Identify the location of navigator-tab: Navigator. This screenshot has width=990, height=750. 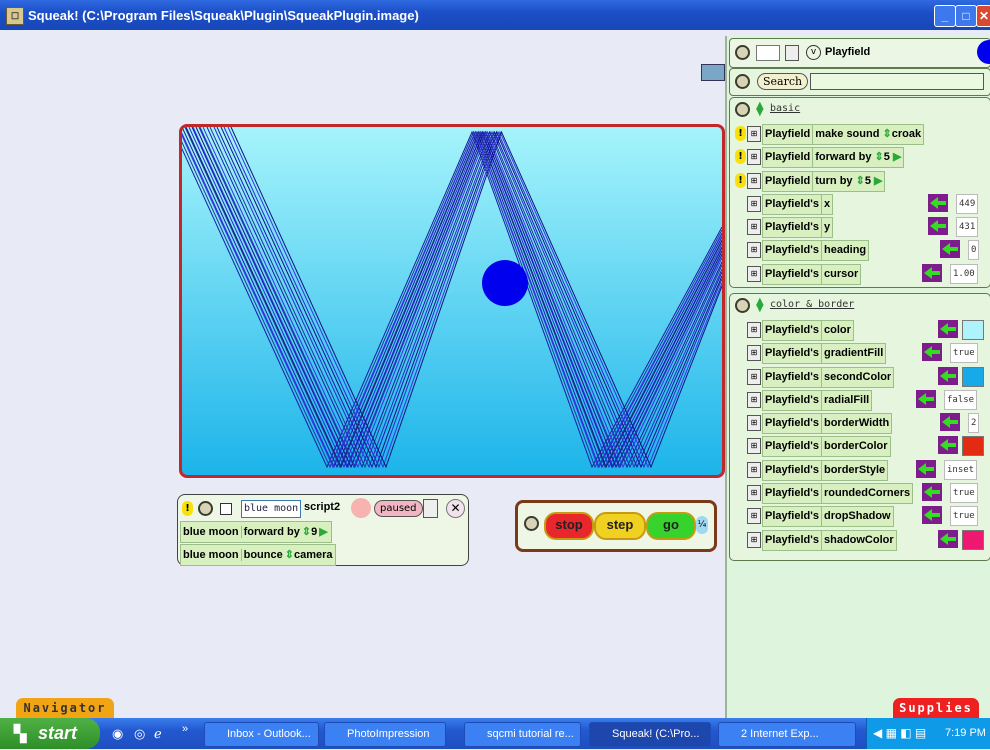
(65, 708).